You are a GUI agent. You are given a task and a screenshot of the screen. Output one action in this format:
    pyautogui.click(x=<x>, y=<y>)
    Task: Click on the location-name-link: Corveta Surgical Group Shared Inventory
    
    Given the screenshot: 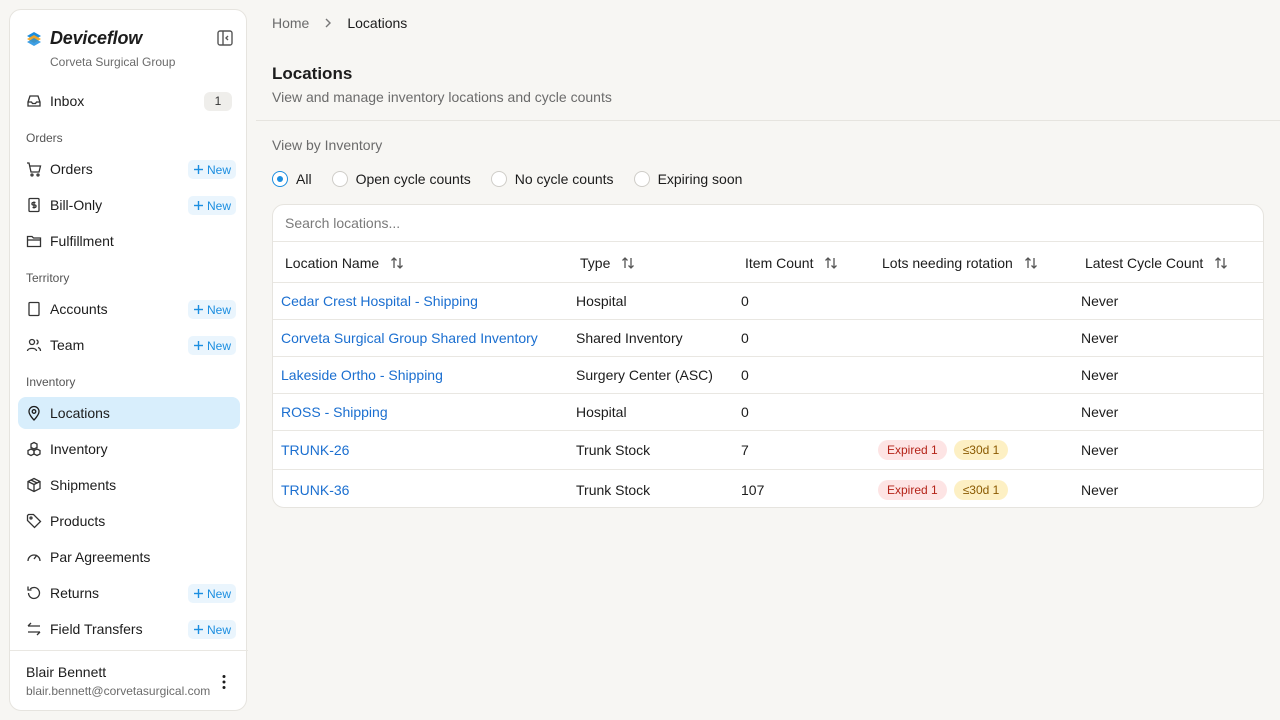 What is the action you would take?
    pyautogui.click(x=409, y=338)
    